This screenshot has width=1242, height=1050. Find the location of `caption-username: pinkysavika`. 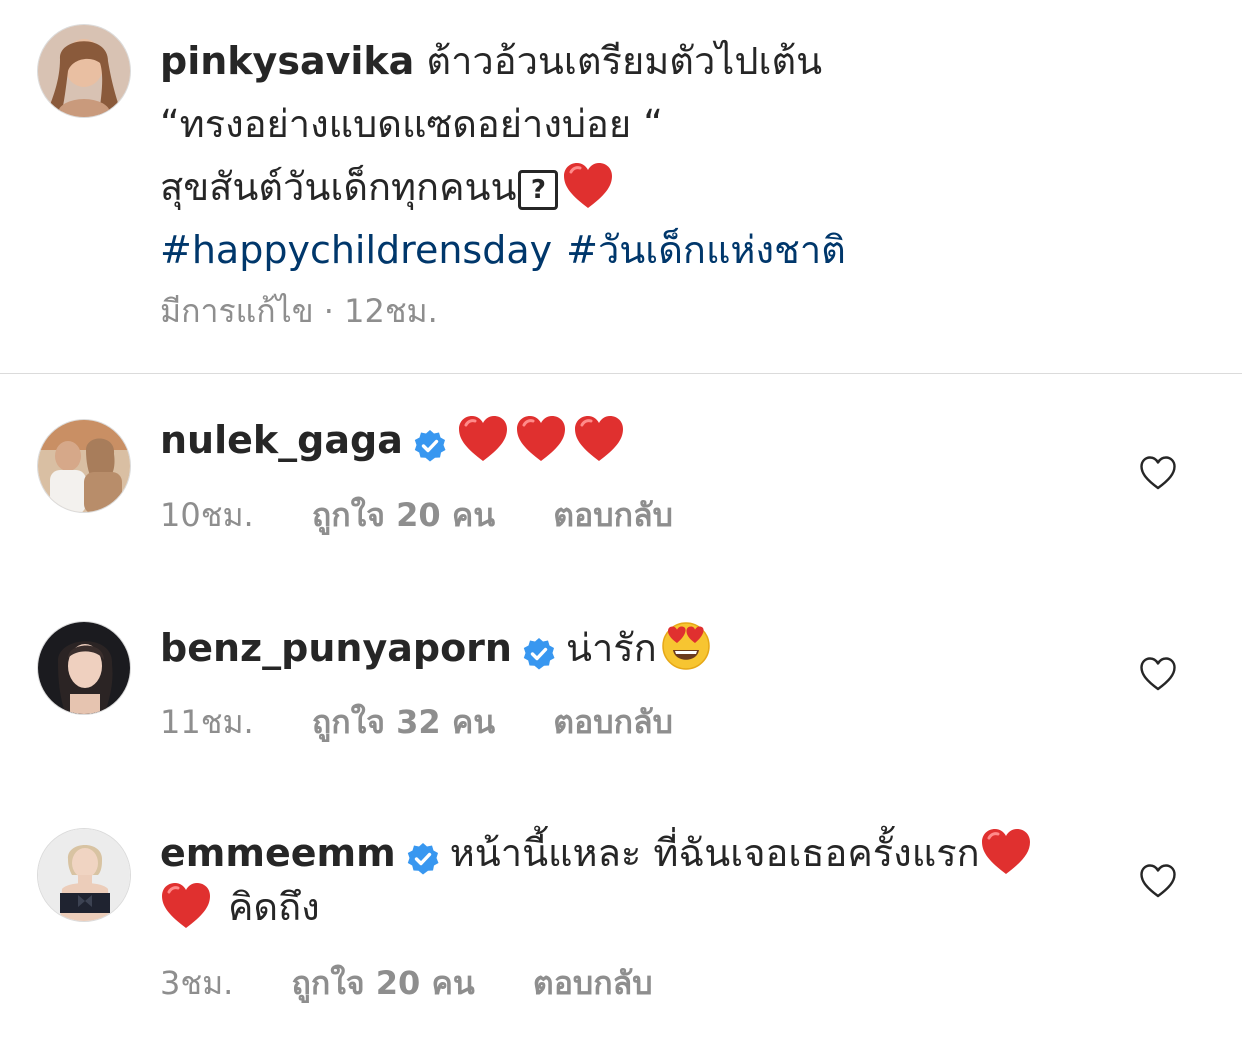

caption-username: pinkysavika is located at coordinates (287, 61).